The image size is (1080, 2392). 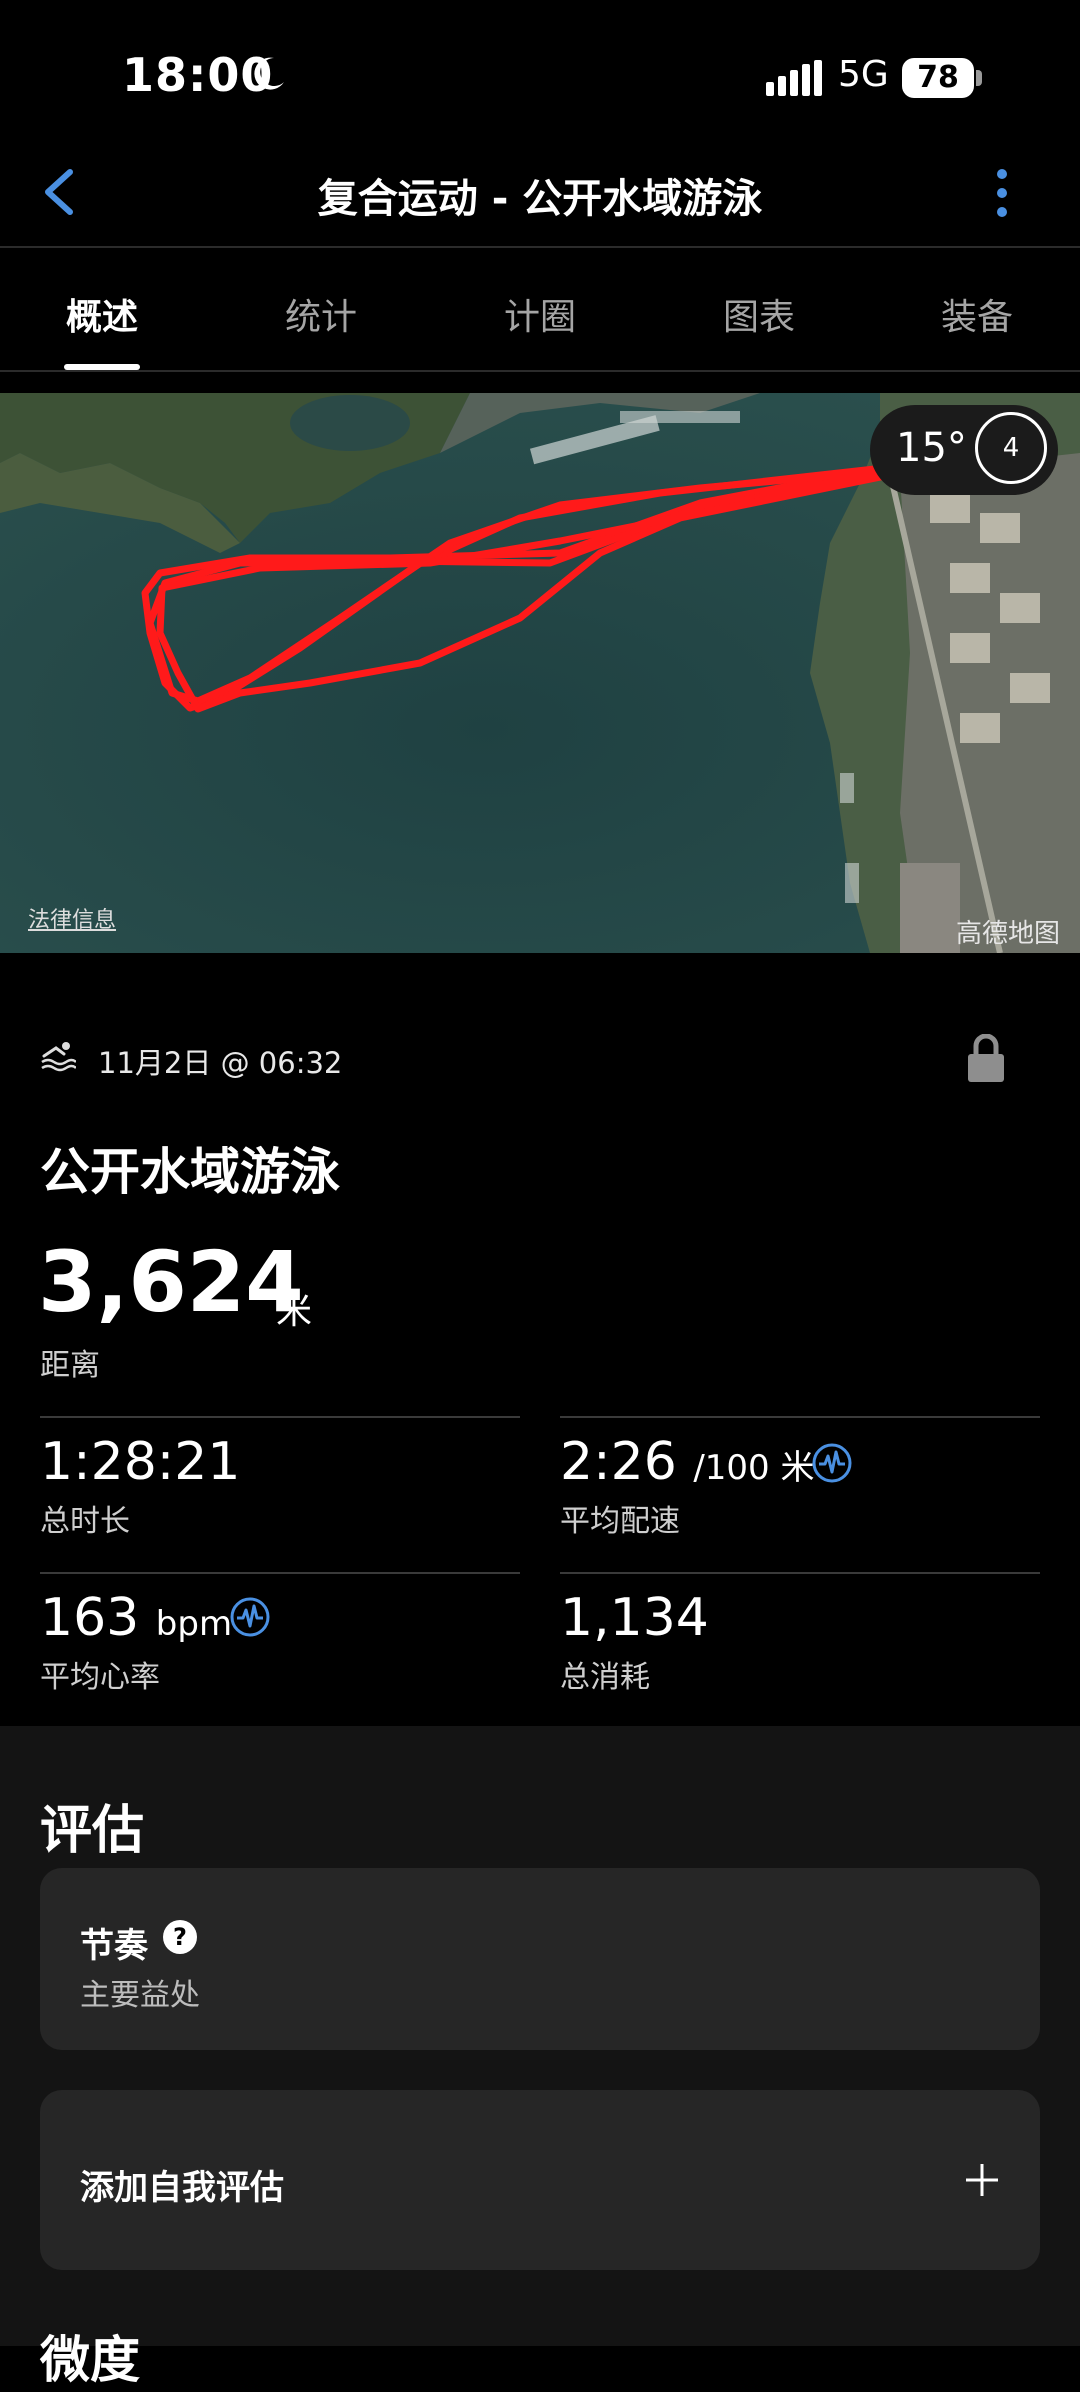 What do you see at coordinates (1002, 193) in the screenshot?
I see `more-options-icon` at bounding box center [1002, 193].